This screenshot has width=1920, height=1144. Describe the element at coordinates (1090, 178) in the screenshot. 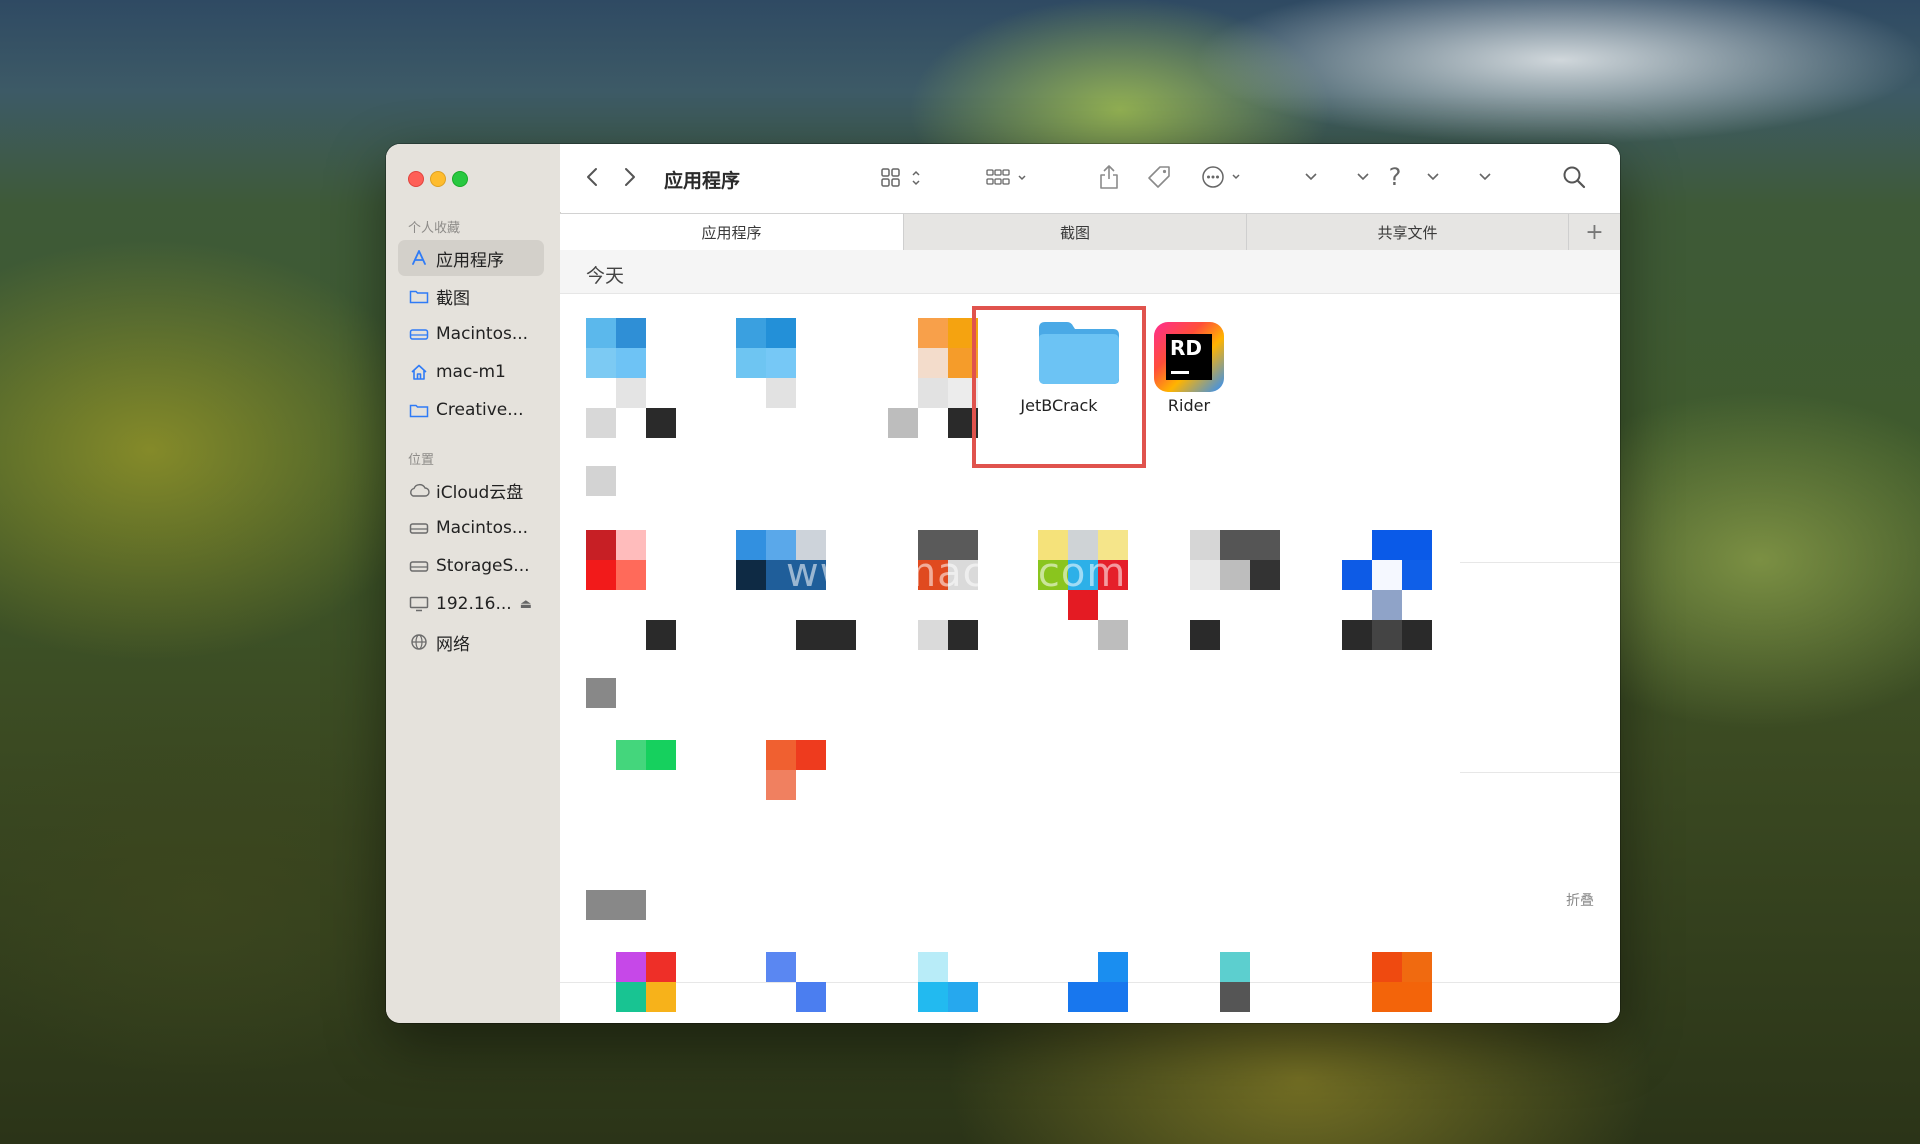

I see `toolbar: 应用程序 ?` at that location.